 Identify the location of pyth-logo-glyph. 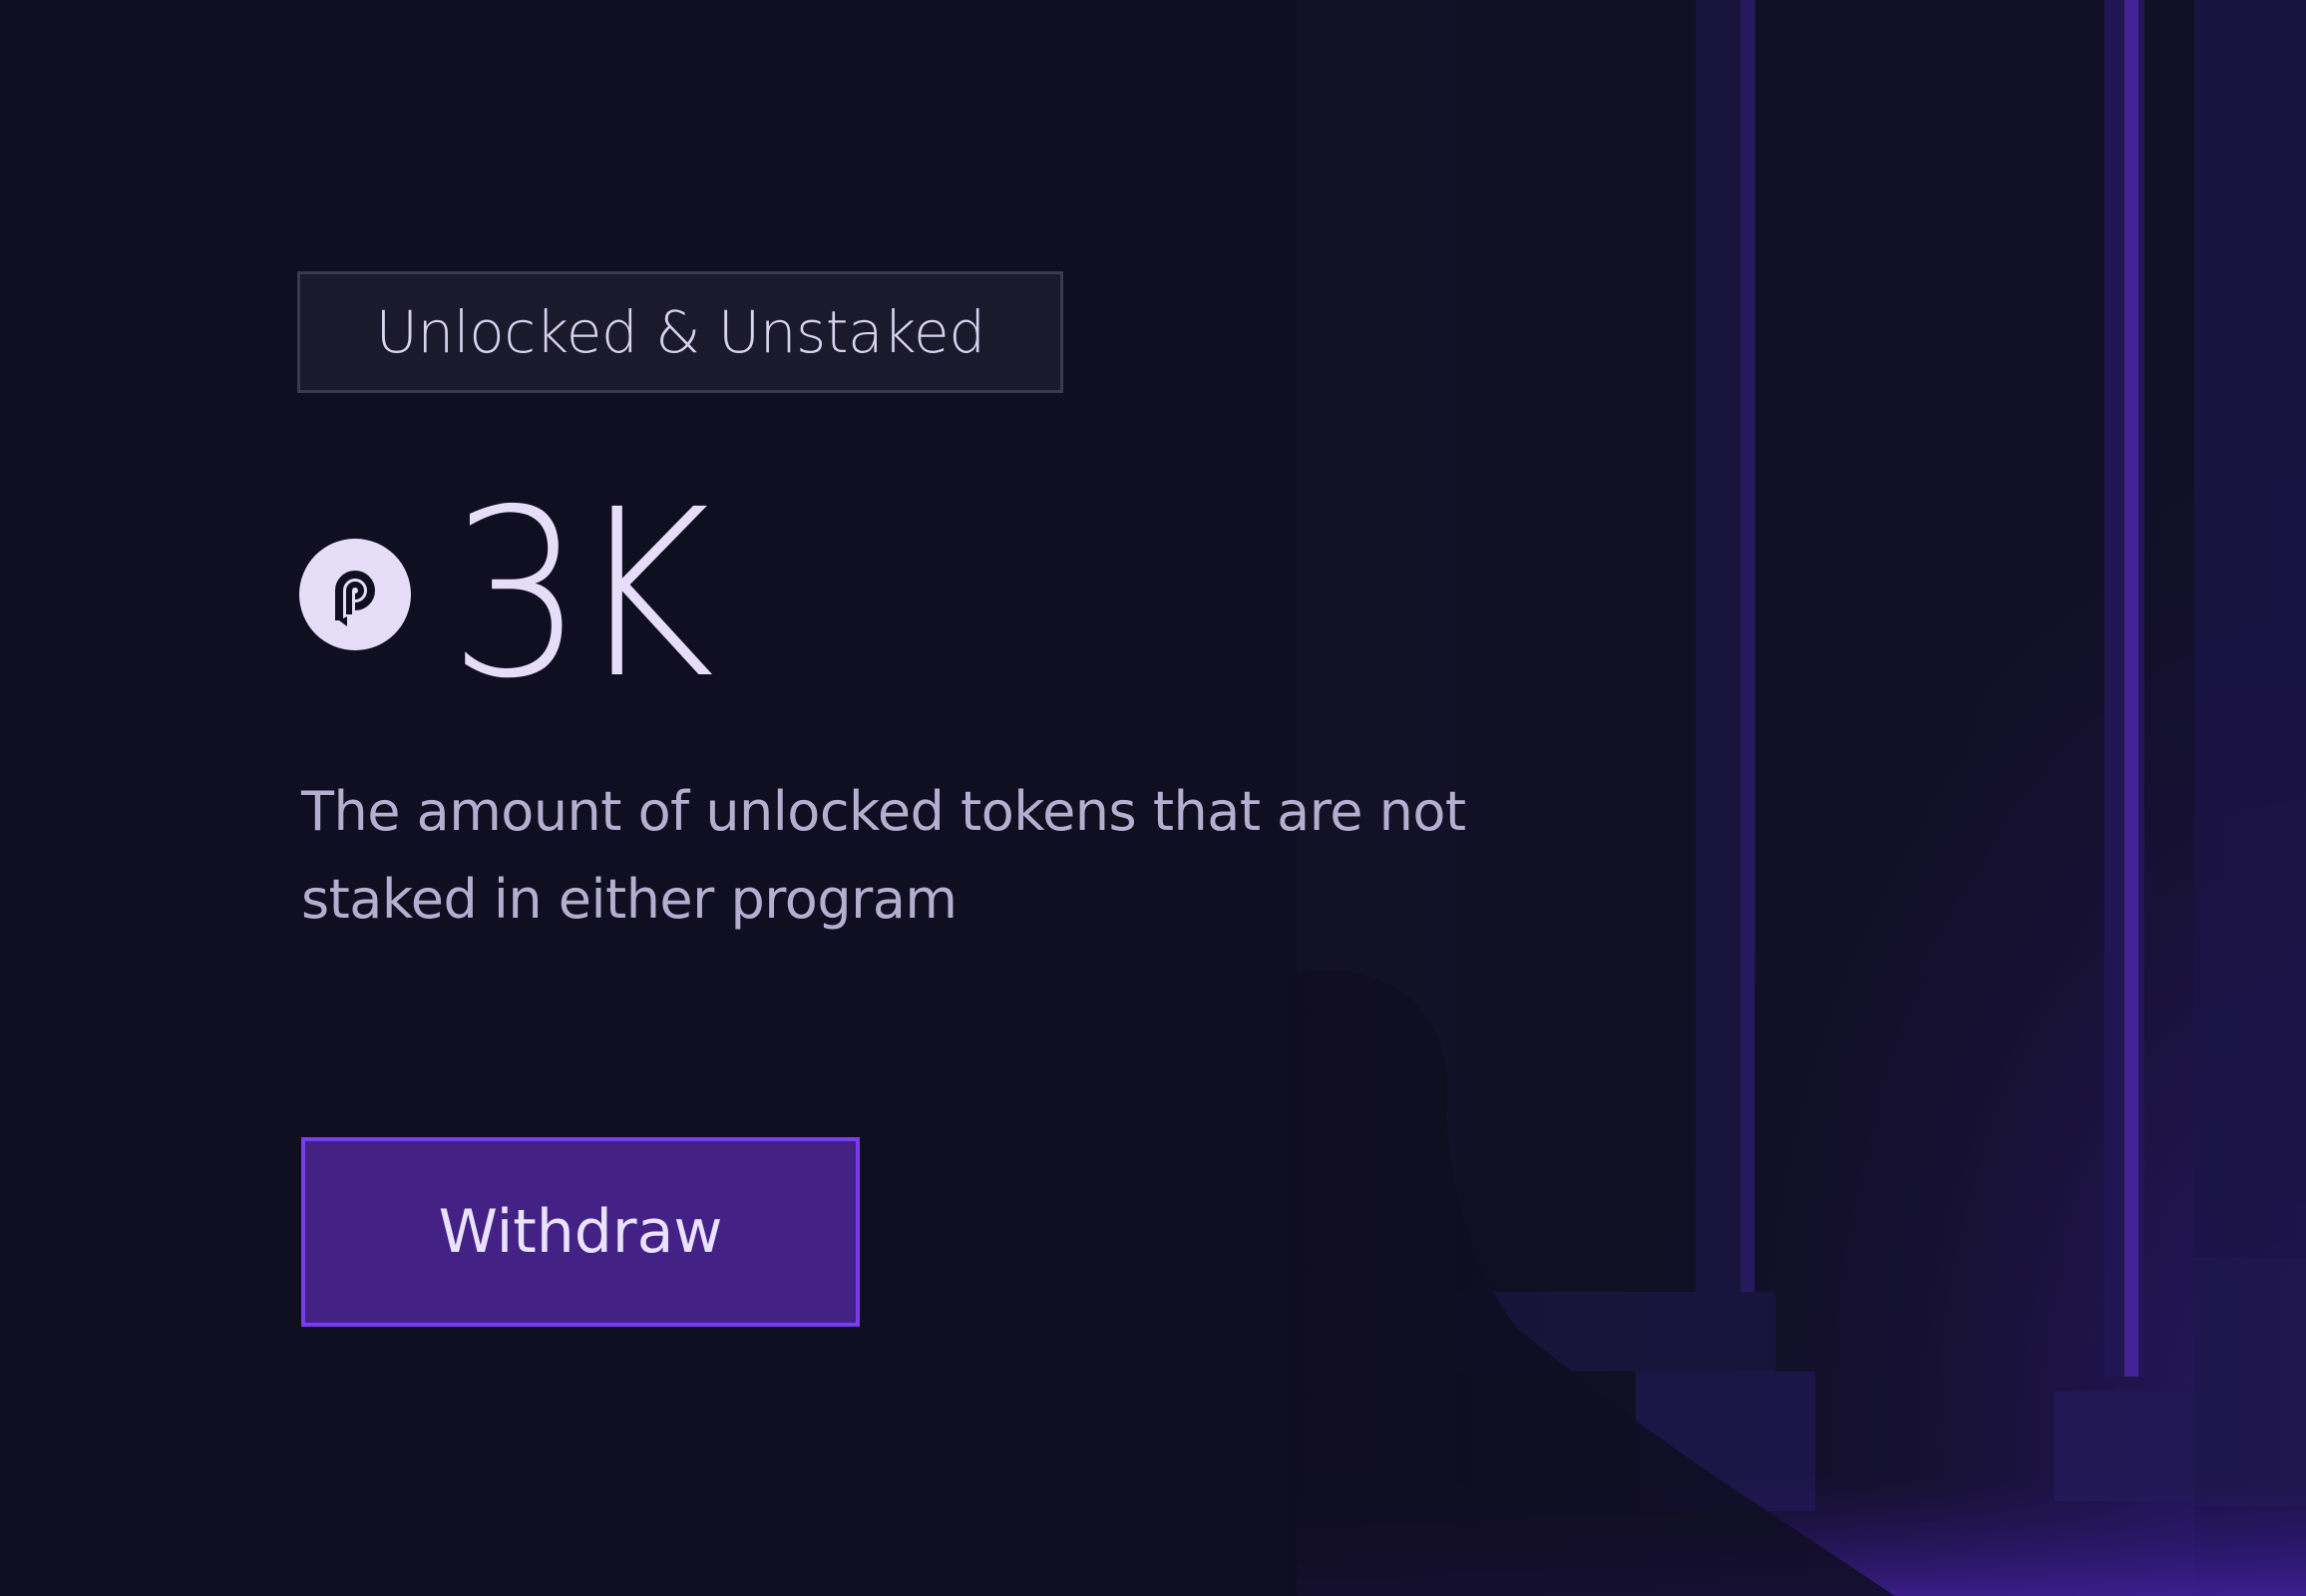
(355, 598).